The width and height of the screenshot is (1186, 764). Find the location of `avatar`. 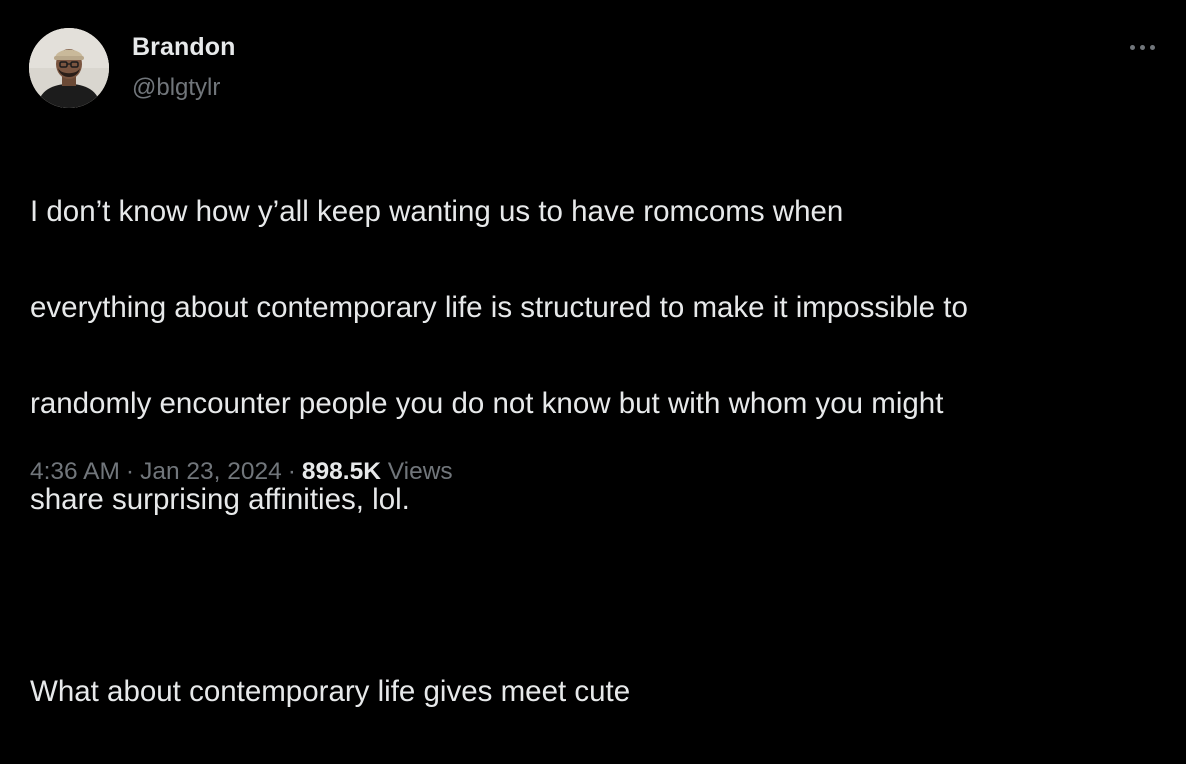

avatar is located at coordinates (69, 68).